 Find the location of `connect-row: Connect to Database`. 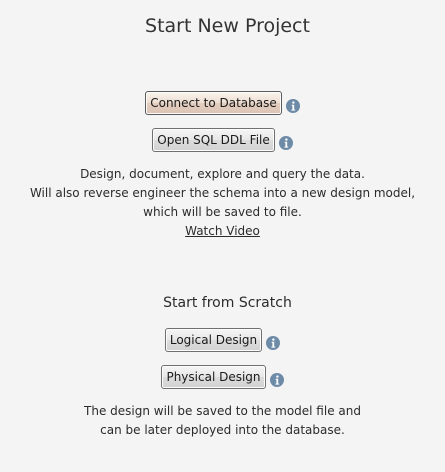

connect-row: Connect to Database is located at coordinates (222, 103).